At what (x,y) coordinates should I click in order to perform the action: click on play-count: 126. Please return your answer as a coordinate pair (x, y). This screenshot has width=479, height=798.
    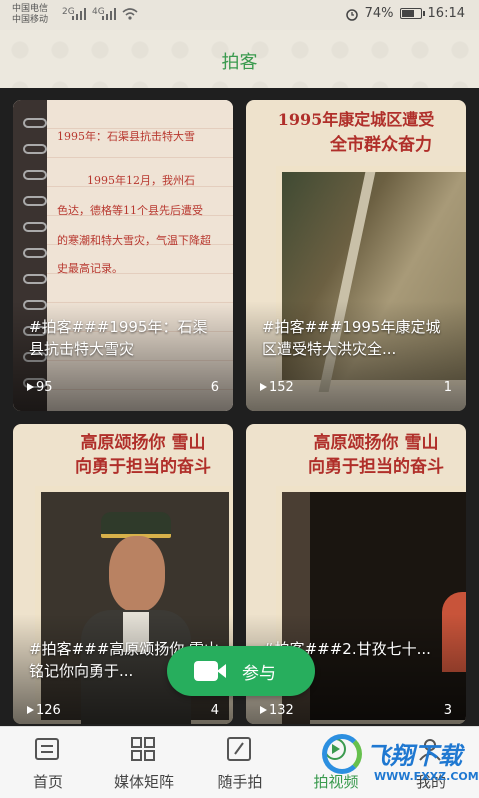
    Looking at the image, I should click on (44, 710).